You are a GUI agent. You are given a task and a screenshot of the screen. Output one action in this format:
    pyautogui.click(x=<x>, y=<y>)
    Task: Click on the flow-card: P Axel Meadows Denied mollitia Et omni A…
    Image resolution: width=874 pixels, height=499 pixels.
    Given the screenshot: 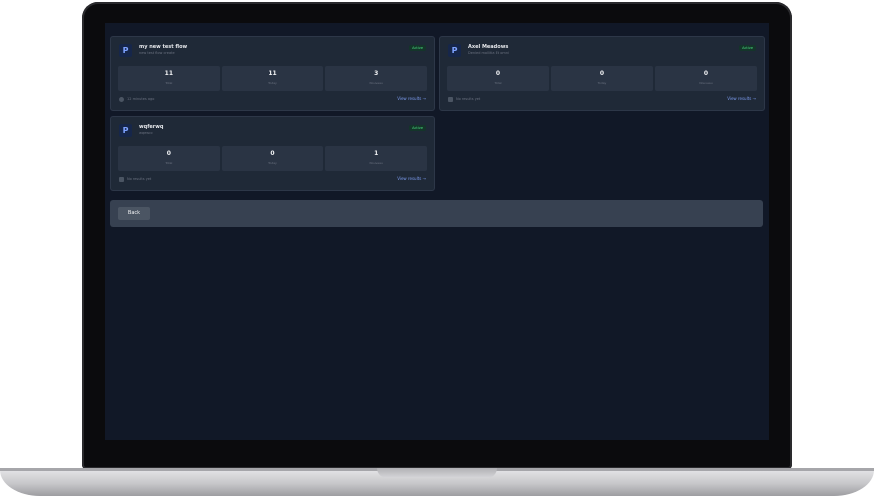 What is the action you would take?
    pyautogui.click(x=602, y=73)
    